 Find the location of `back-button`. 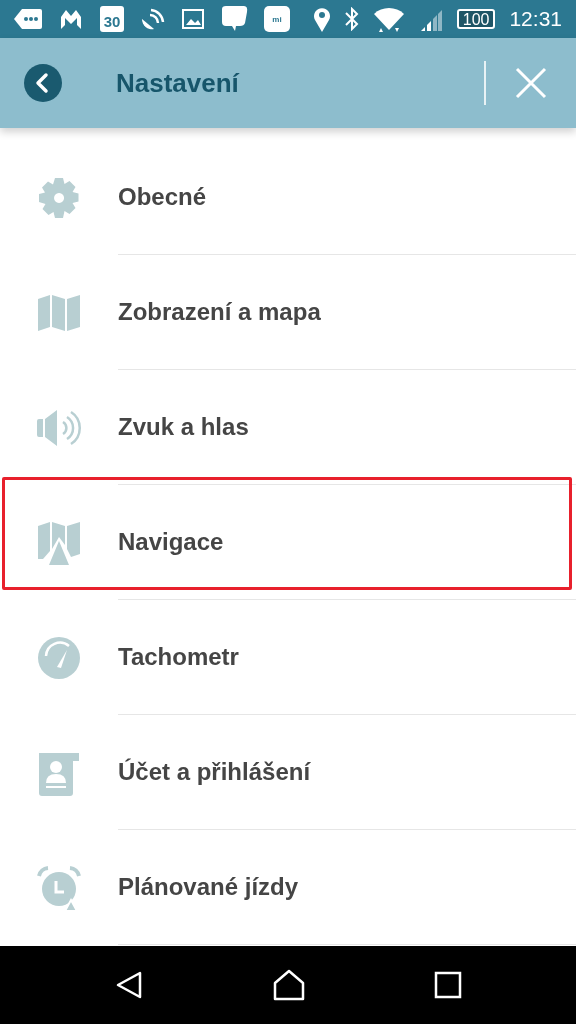

back-button is located at coordinates (43, 83).